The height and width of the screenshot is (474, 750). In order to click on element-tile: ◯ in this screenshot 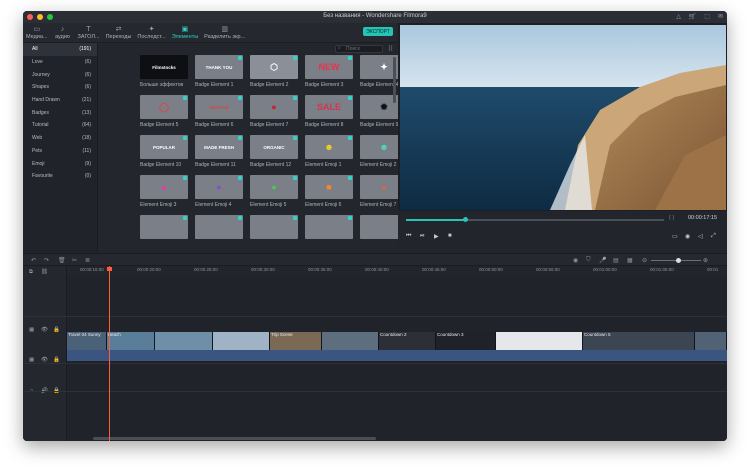, I will do `click(164, 107)`.